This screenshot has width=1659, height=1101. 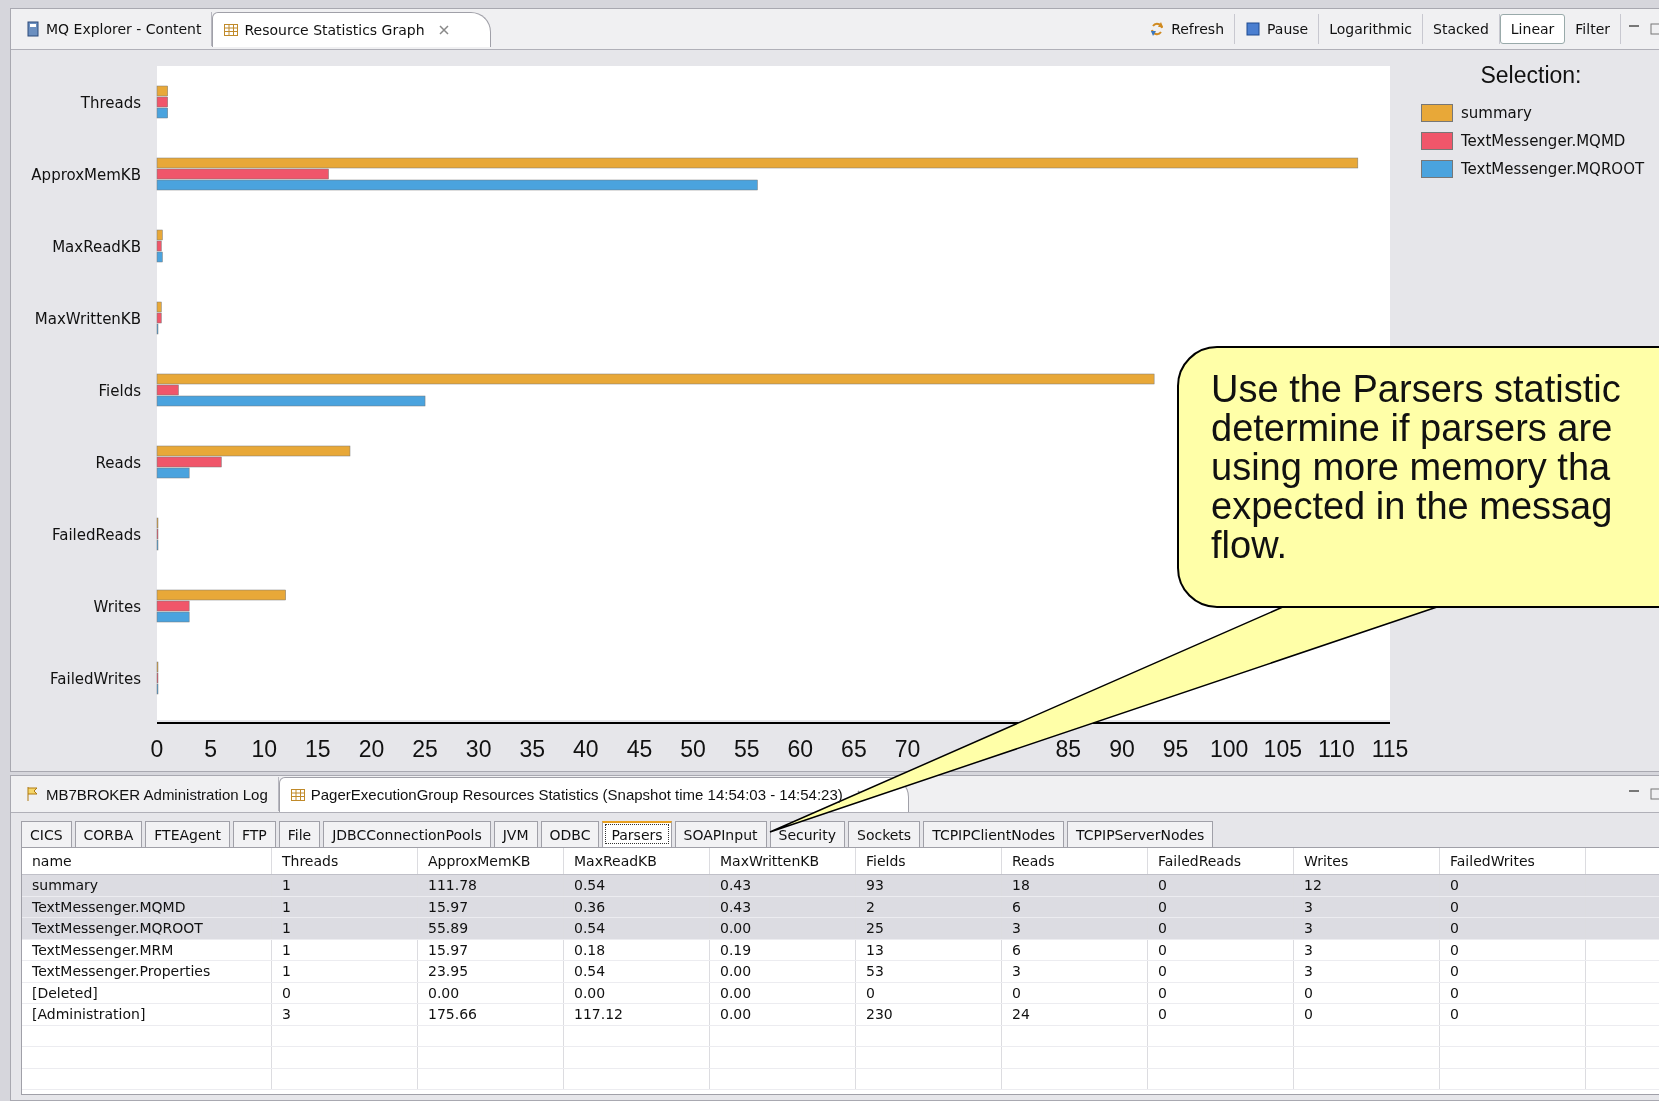 What do you see at coordinates (1336, 749) in the screenshot?
I see `tick-label: 110` at bounding box center [1336, 749].